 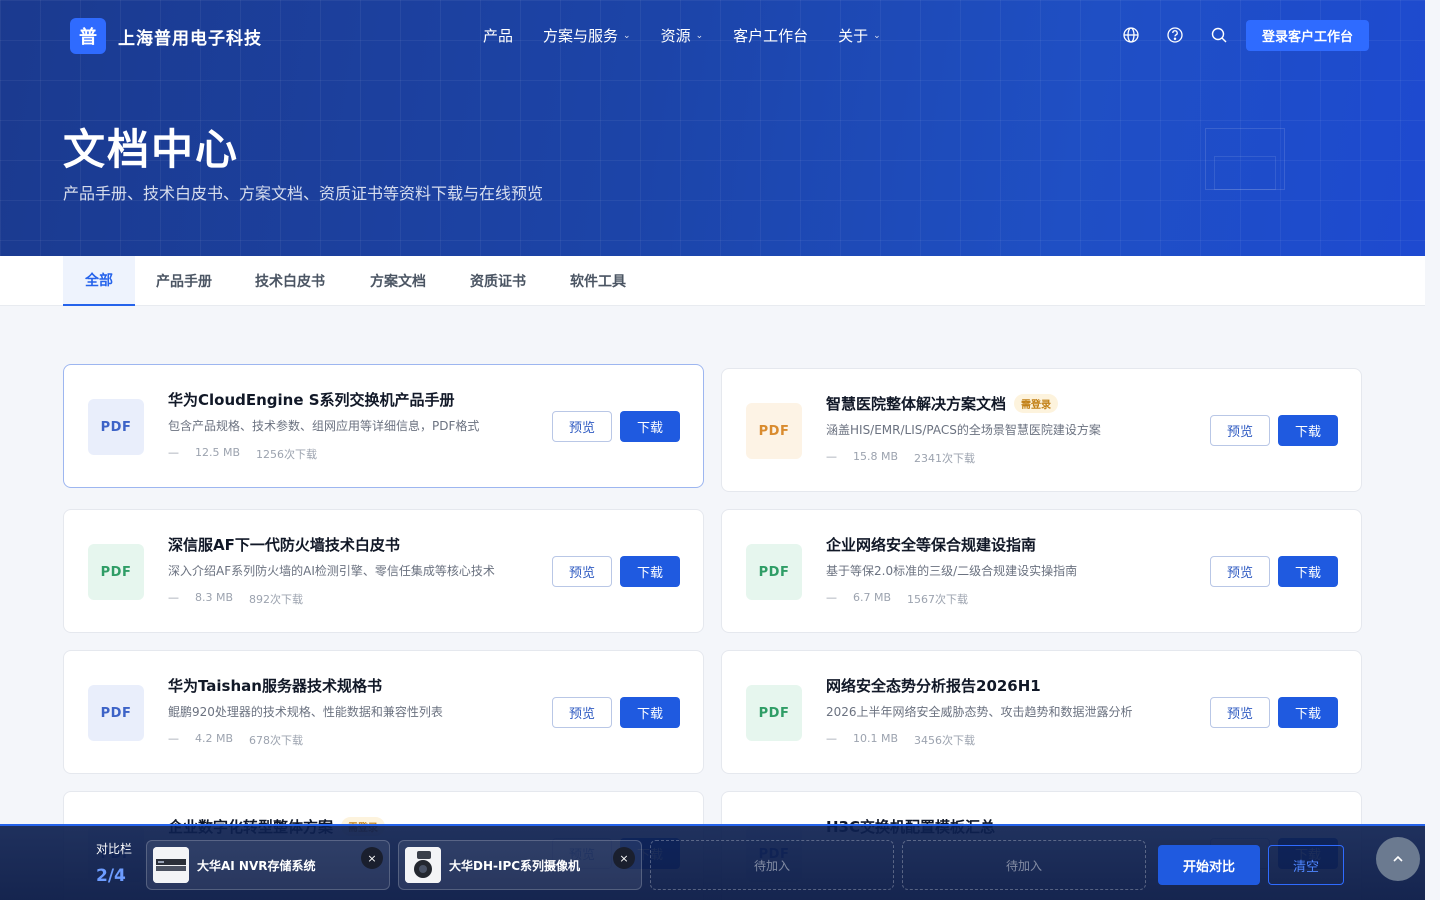 I want to click on compare-count: 2/4, so click(x=111, y=876).